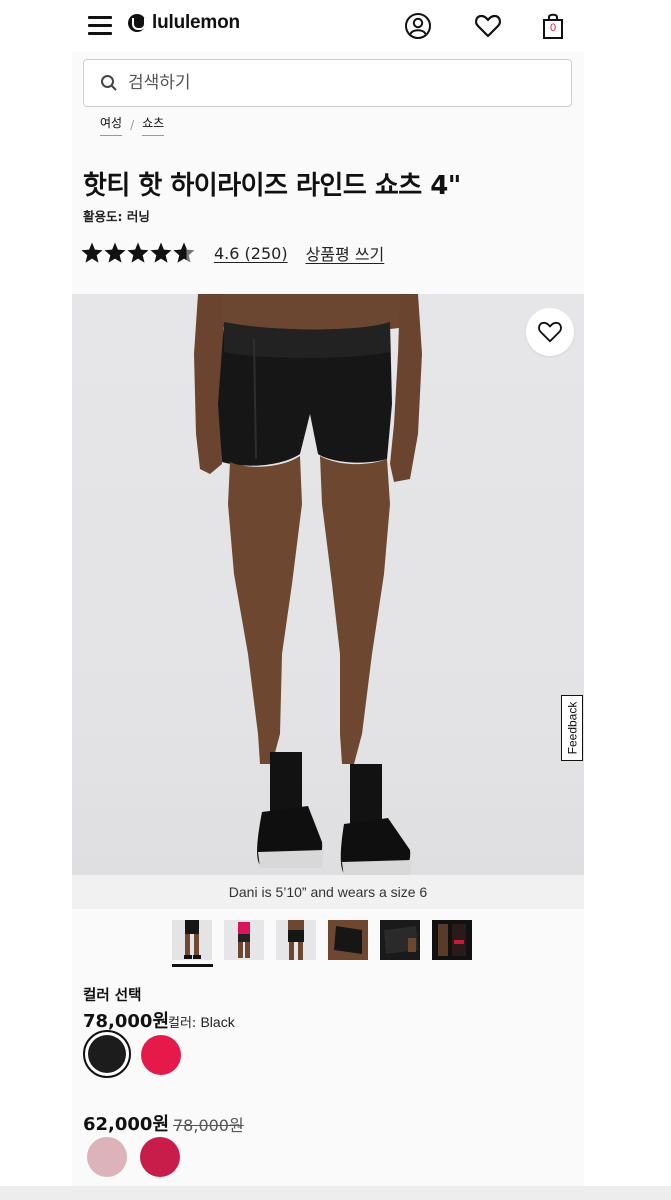 The height and width of the screenshot is (1200, 671). I want to click on browser-bottom-edge, so click(335, 1193).